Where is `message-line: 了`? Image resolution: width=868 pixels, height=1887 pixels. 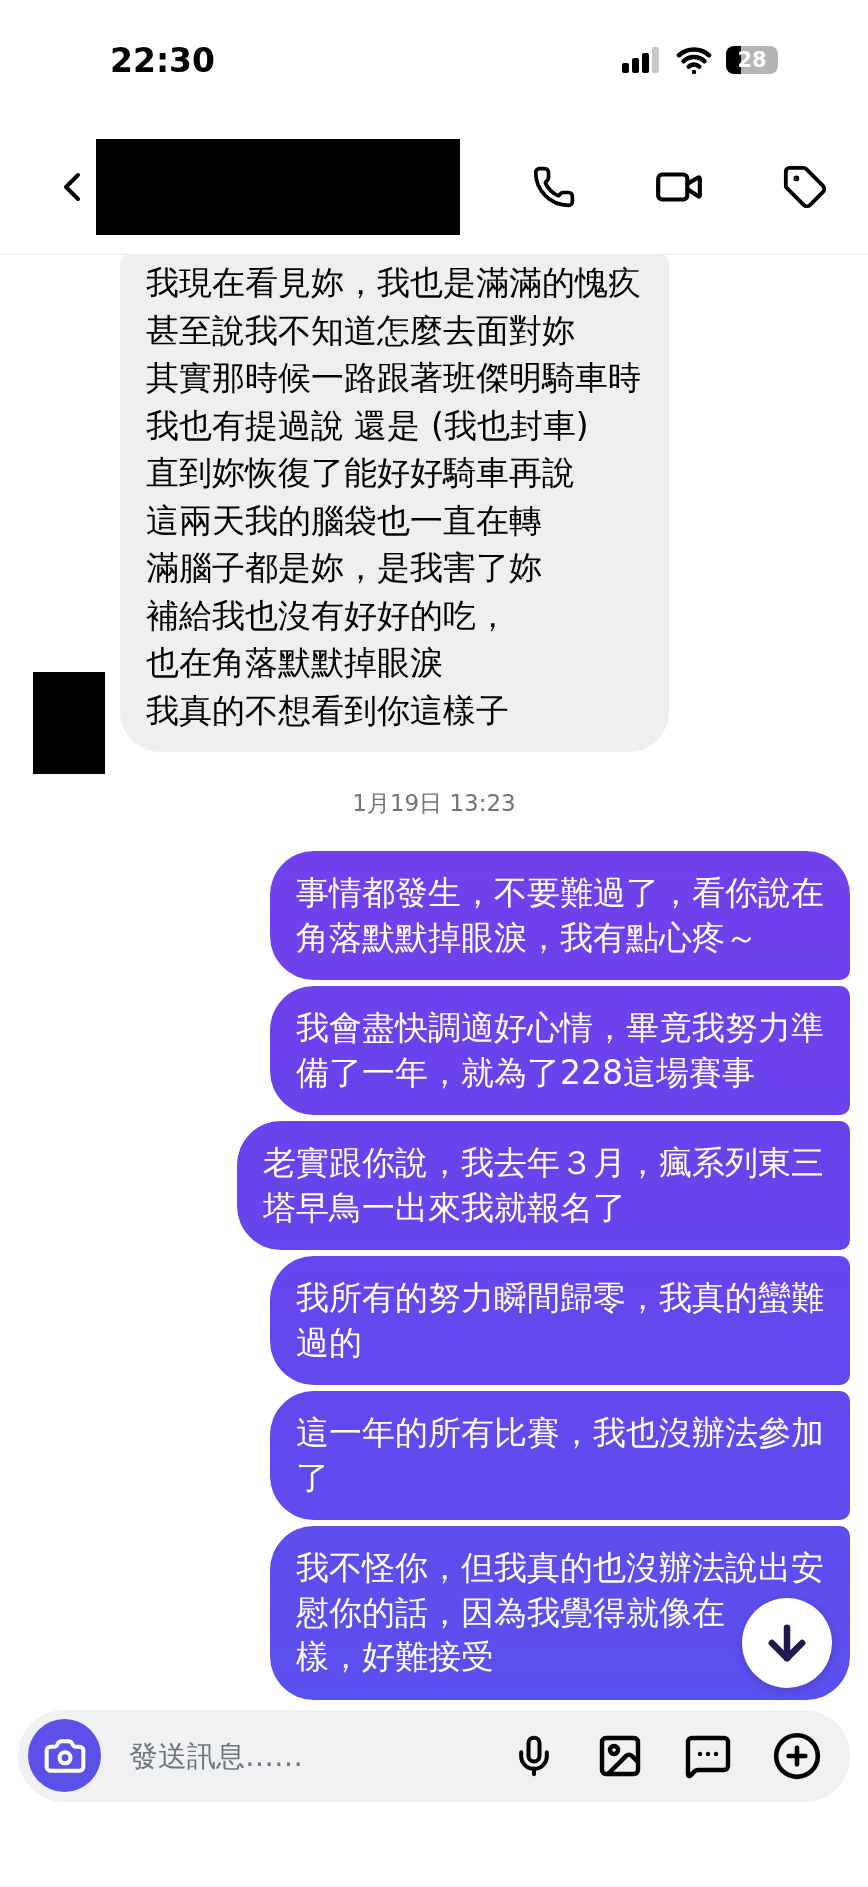 message-line: 了 is located at coordinates (312, 1477).